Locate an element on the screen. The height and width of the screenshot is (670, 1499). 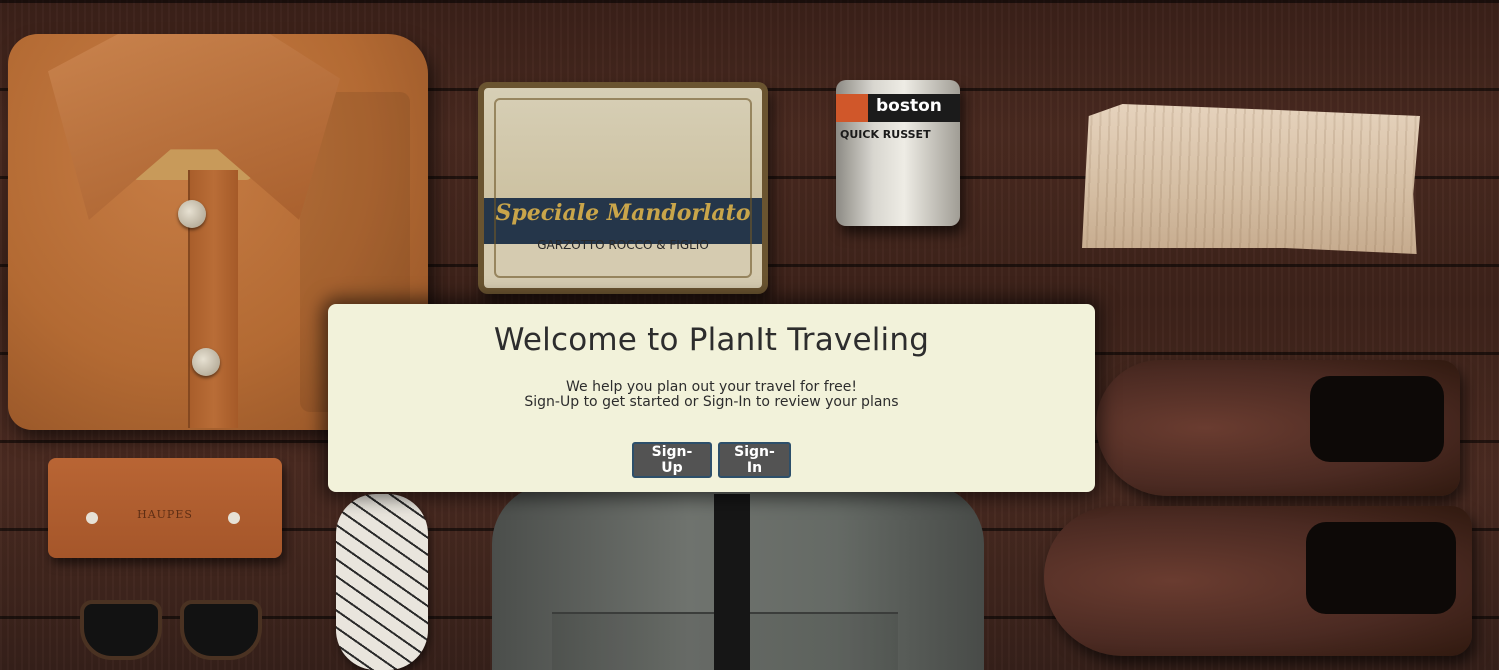
tin-label: Speciale Mandorlato is located at coordinates (623, 213).